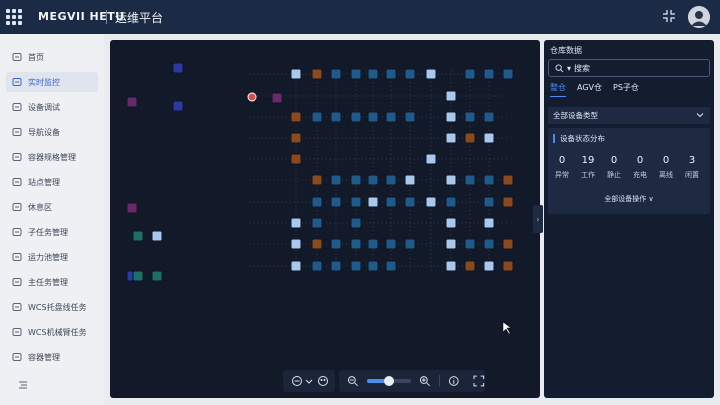 The width and height of the screenshot is (720, 405). Describe the element at coordinates (52, 107) in the screenshot. I see `sidebar-item-2: 设备调试` at that location.